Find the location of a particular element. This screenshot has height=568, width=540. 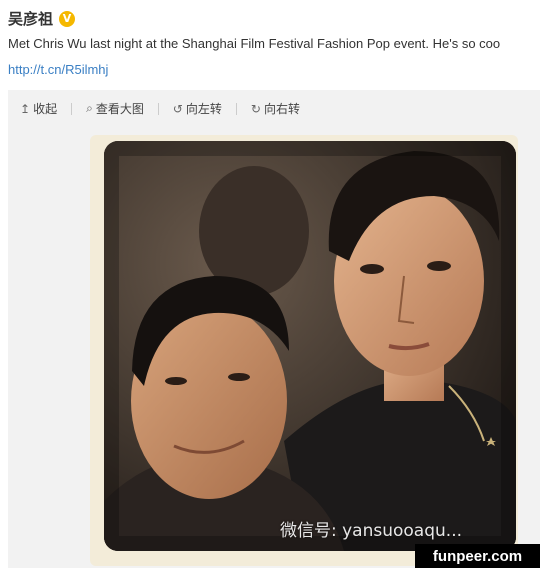

username: 吴彦祖 is located at coordinates (30, 18).